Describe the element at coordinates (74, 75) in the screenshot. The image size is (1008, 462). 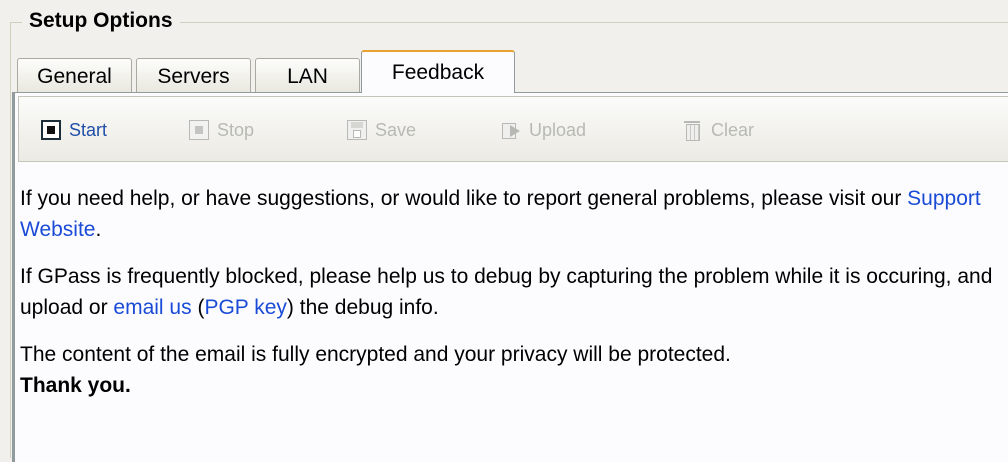
I see `tab-general: General` at that location.